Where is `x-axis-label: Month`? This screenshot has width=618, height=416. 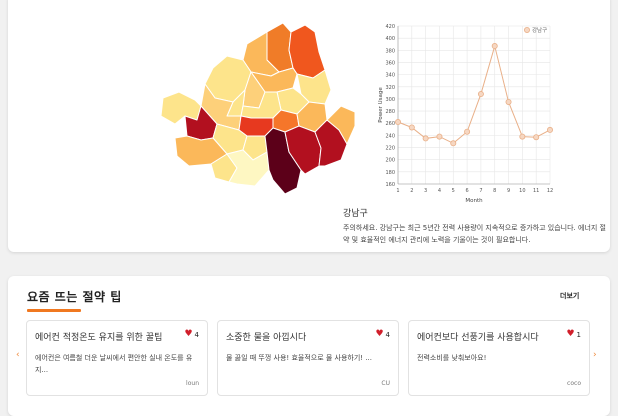
x-axis-label: Month is located at coordinates (474, 201).